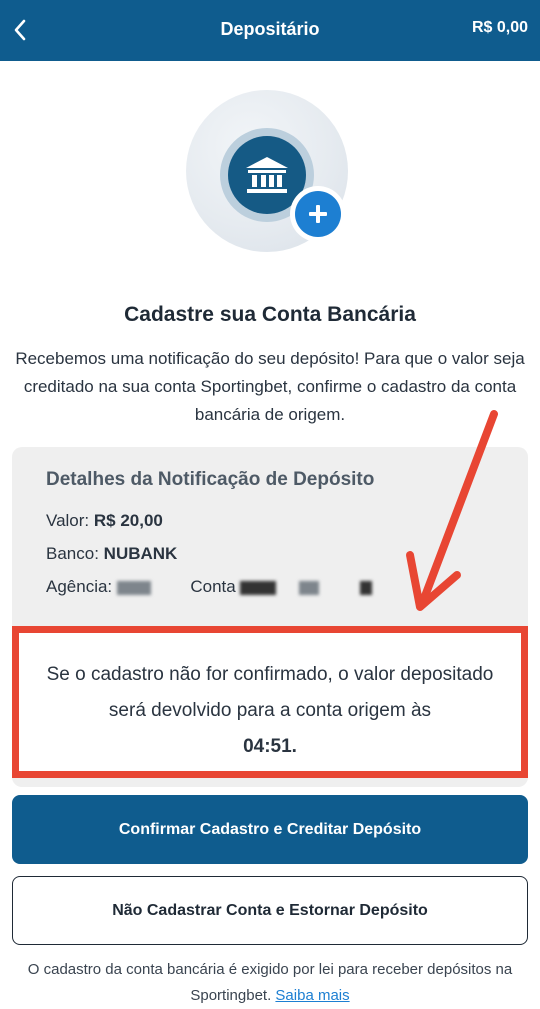 This screenshot has height=1009, width=540. I want to click on decline-button: Não Cadastrar Conta e Estornar Depósito, so click(270, 910).